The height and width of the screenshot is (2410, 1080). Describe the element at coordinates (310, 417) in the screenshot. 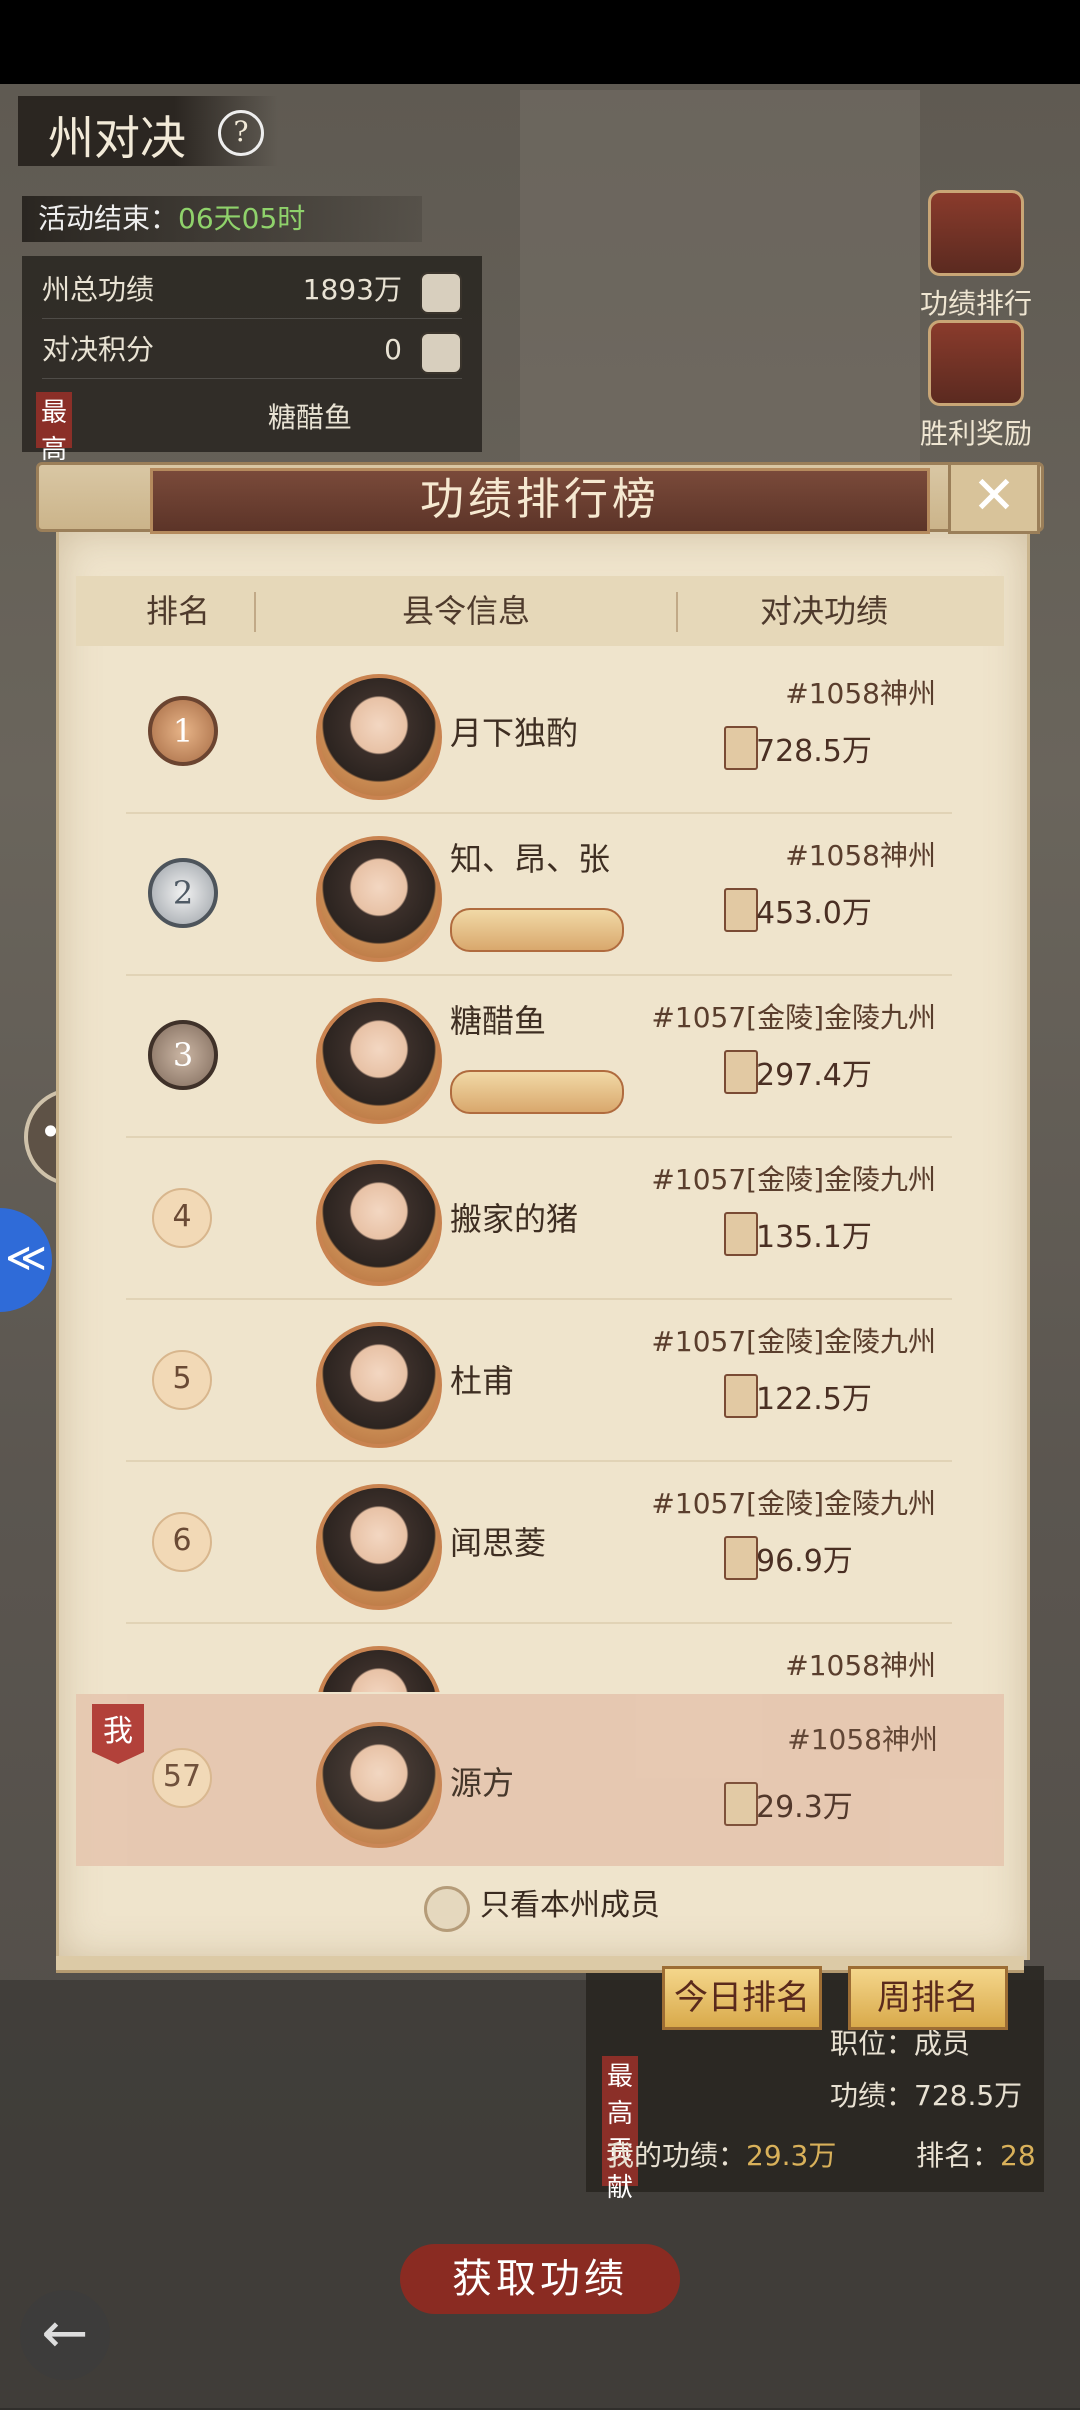

I see `top-contributor-name: 糖醋鱼` at that location.